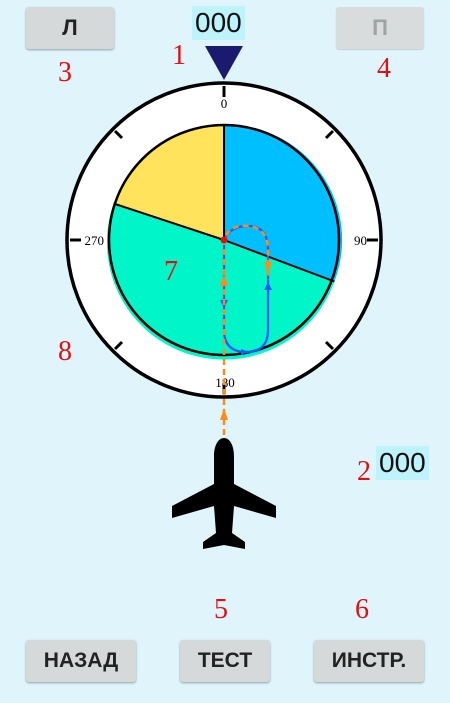 The image size is (450, 703). I want to click on marker-1: 1, so click(179, 55).